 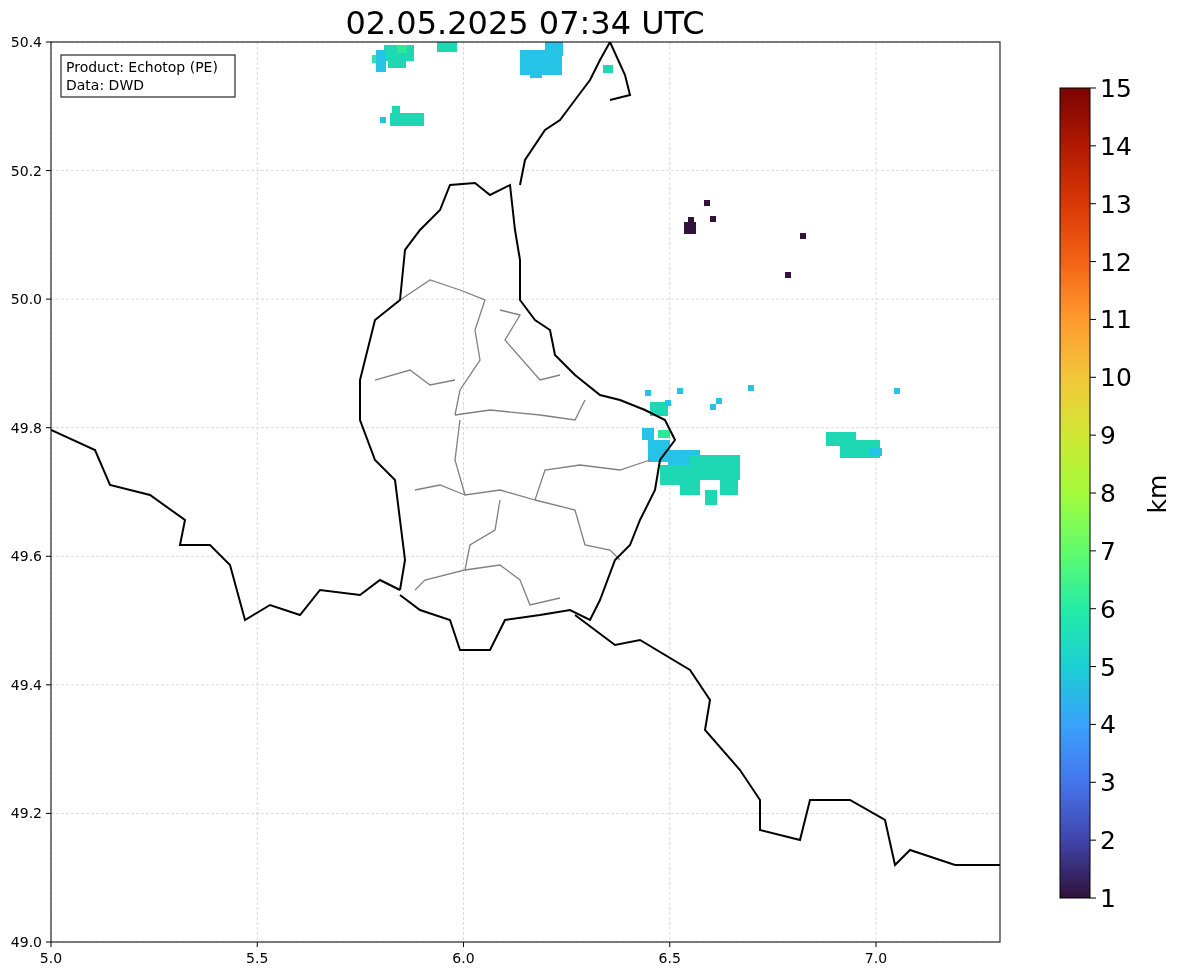 What do you see at coordinates (1108, 725) in the screenshot?
I see `colorbar-tick-label: 4` at bounding box center [1108, 725].